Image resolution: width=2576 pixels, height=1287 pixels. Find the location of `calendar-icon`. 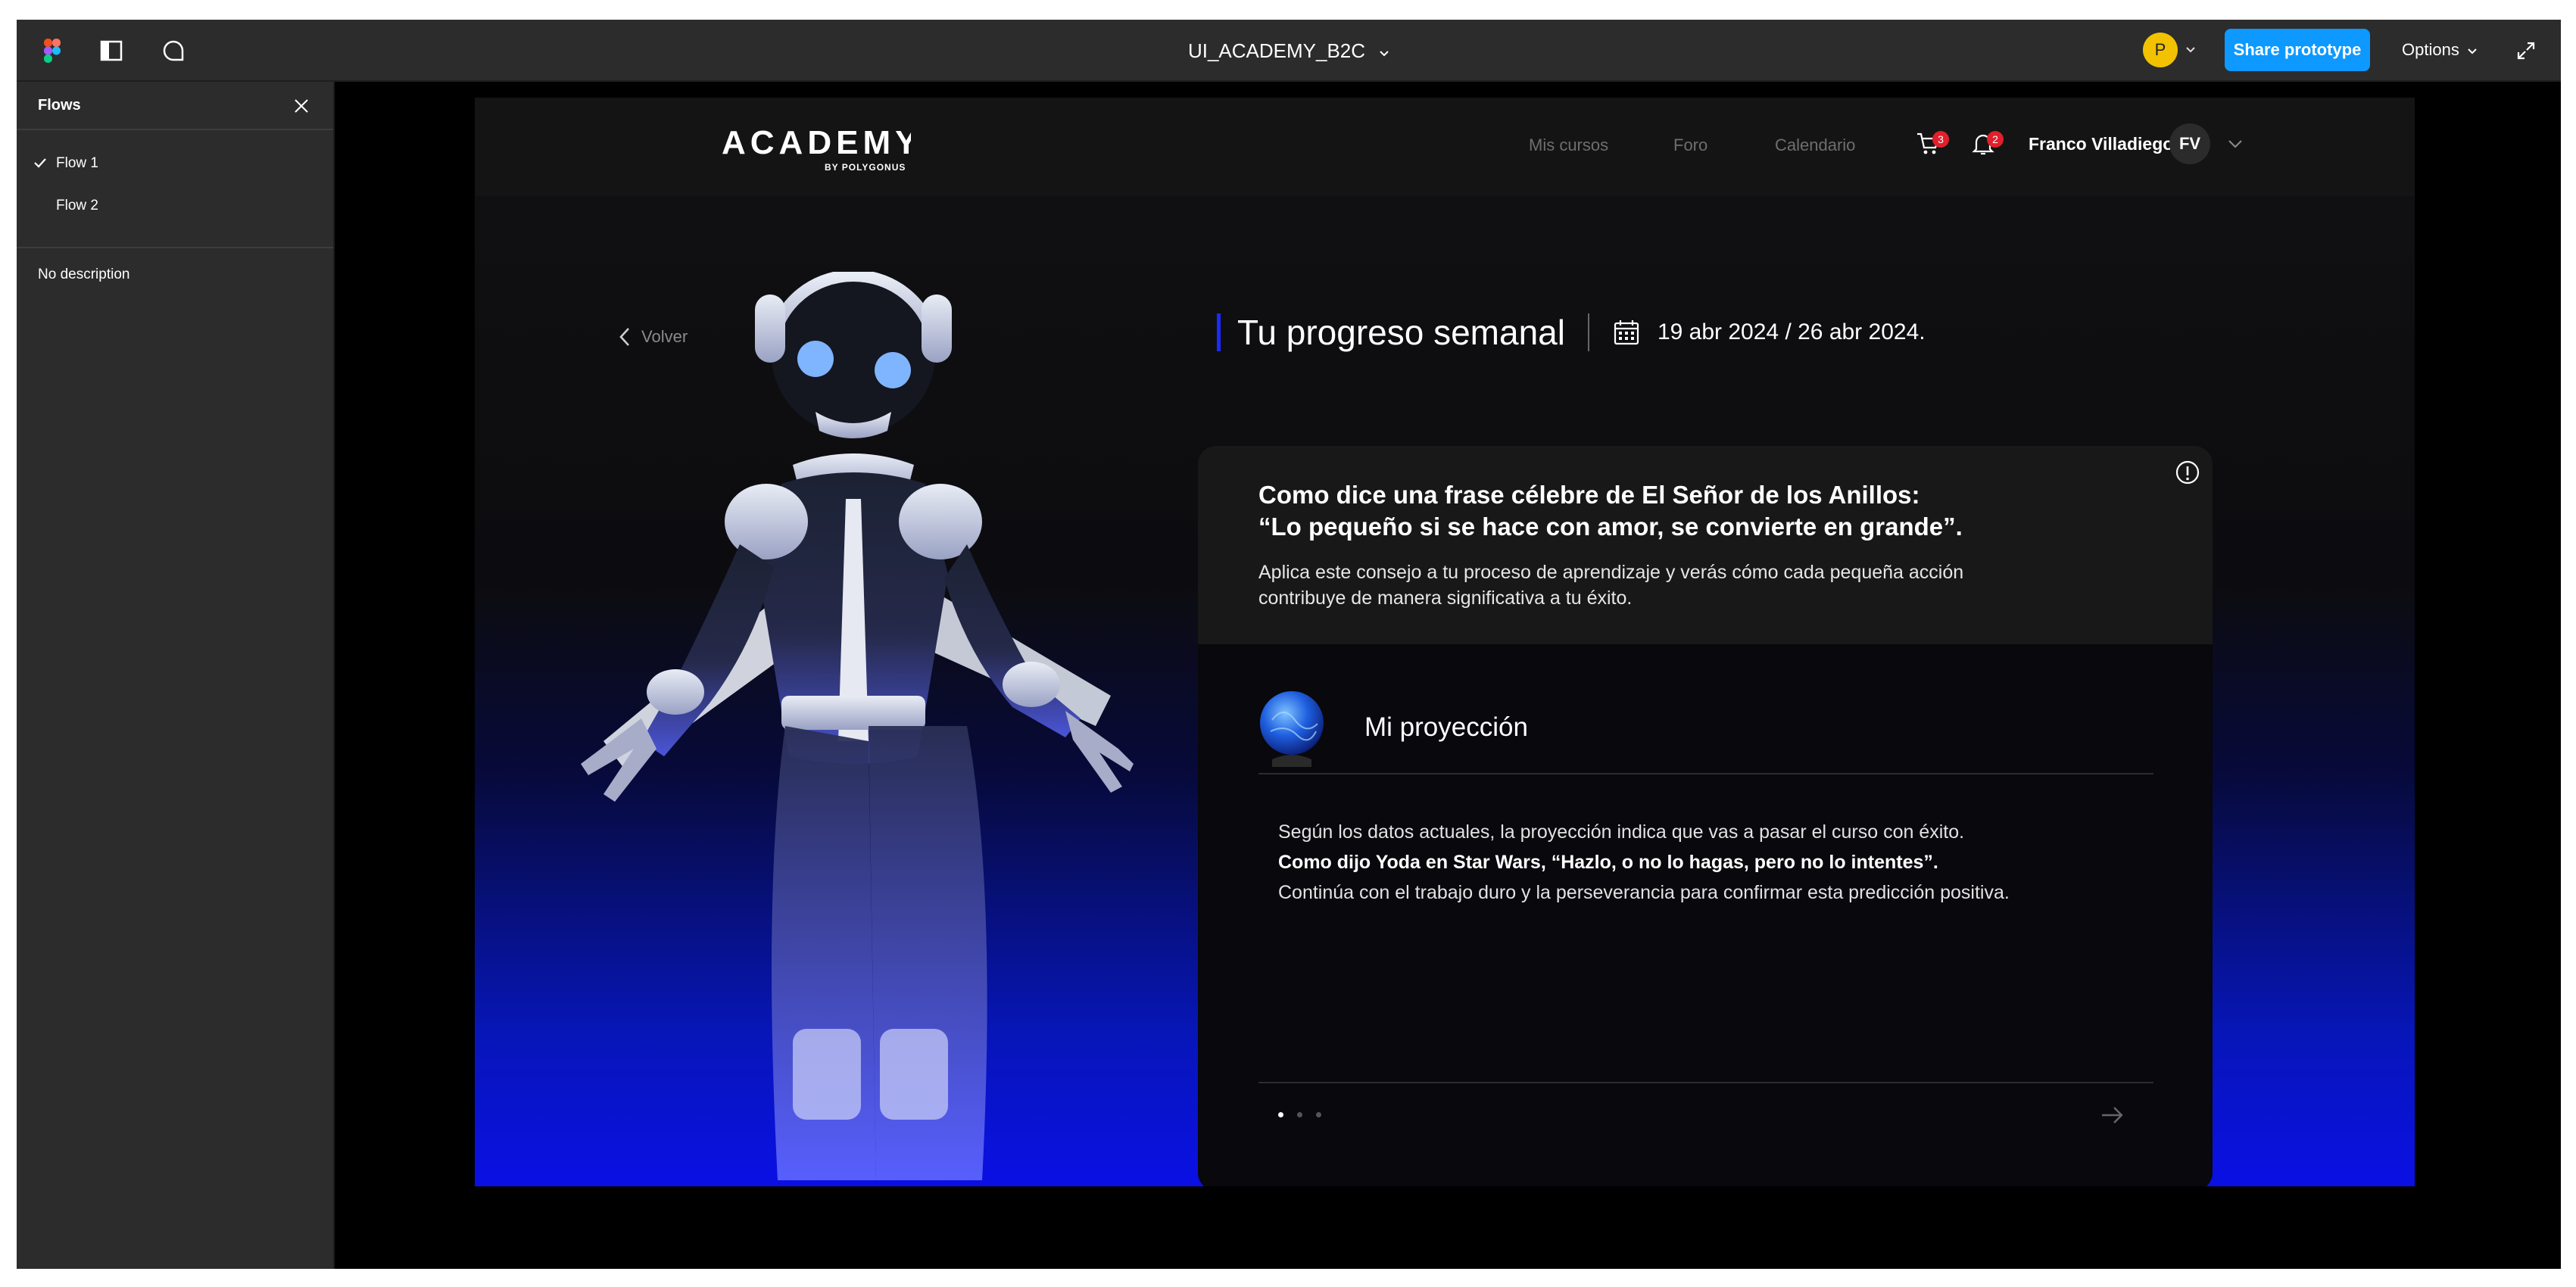

calendar-icon is located at coordinates (1626, 332).